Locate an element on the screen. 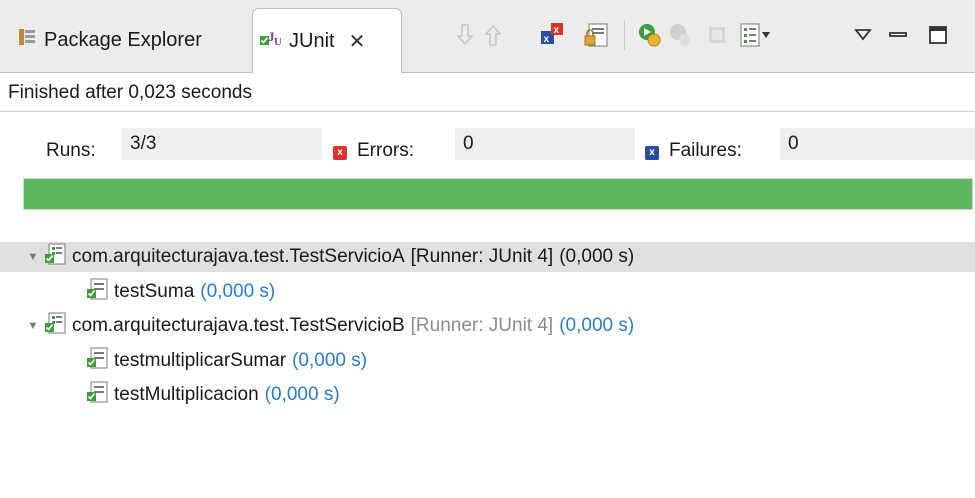  stop-icon is located at coordinates (717, 35).